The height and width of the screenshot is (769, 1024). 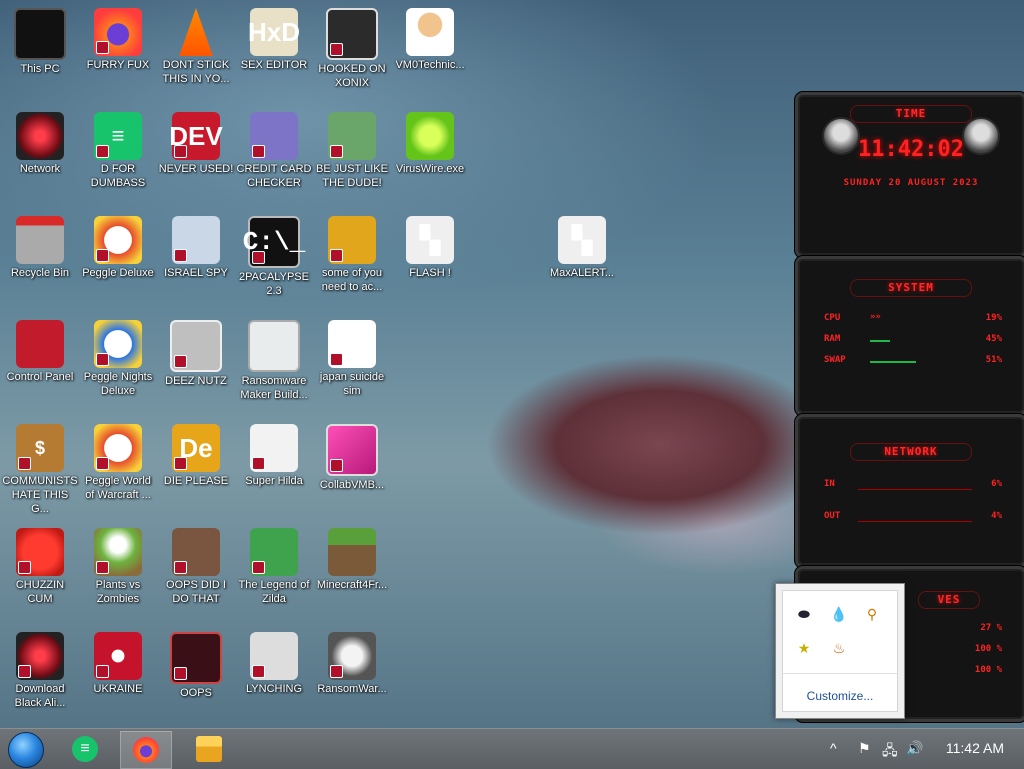 What do you see at coordinates (118, 148) in the screenshot?
I see `desktop-icon-d-for-dumbass: ≡ D FOR DUMBASS` at bounding box center [118, 148].